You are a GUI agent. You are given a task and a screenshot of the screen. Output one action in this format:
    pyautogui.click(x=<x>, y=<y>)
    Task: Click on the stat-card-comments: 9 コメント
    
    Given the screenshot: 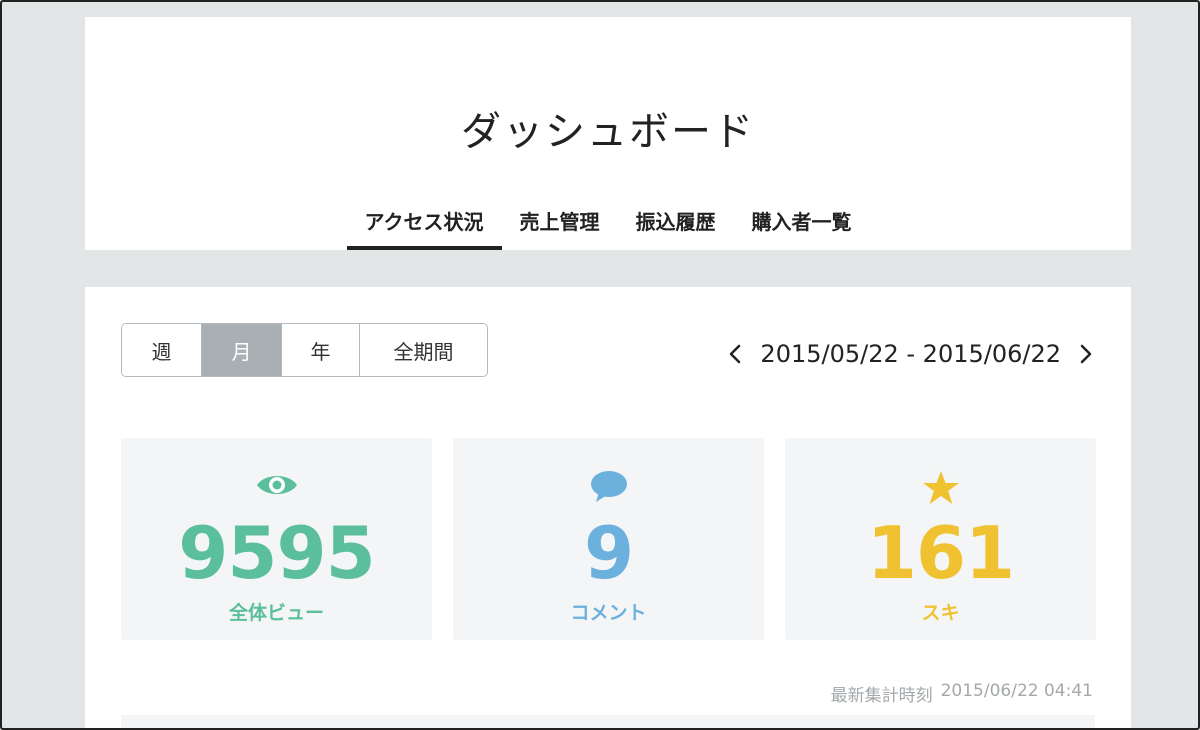 What is the action you would take?
    pyautogui.click(x=608, y=539)
    